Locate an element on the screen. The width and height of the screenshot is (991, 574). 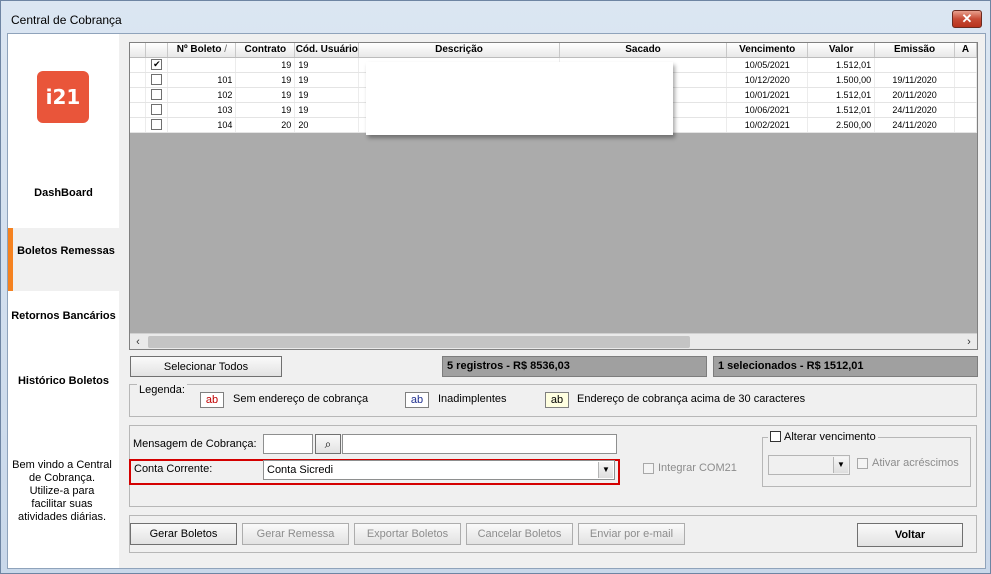
boleto-cell is located at coordinates (202, 65).